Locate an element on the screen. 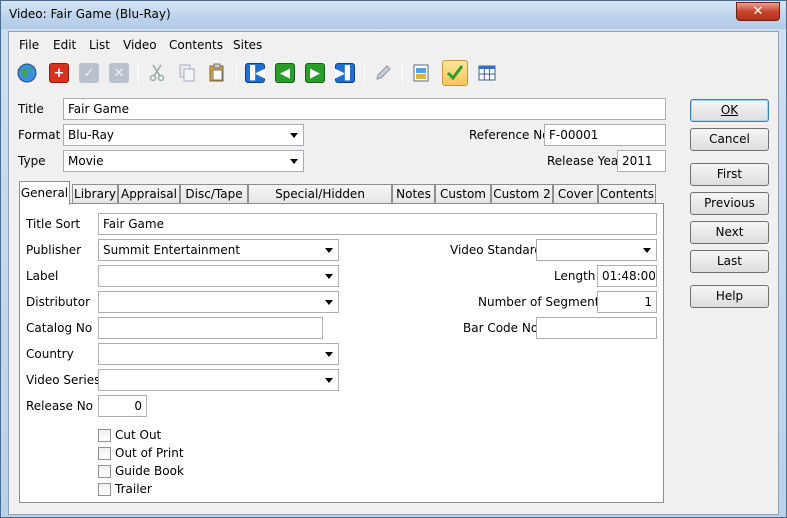 The image size is (787, 518). ok-button: OK is located at coordinates (729, 110).